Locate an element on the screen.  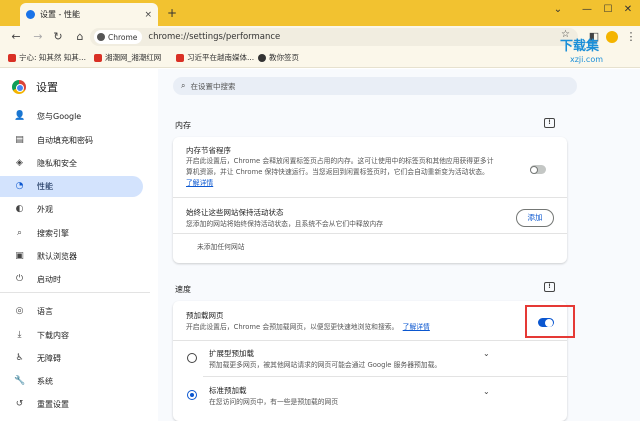
memory-saver-title: 内存节省程序 is located at coordinates (208, 150).